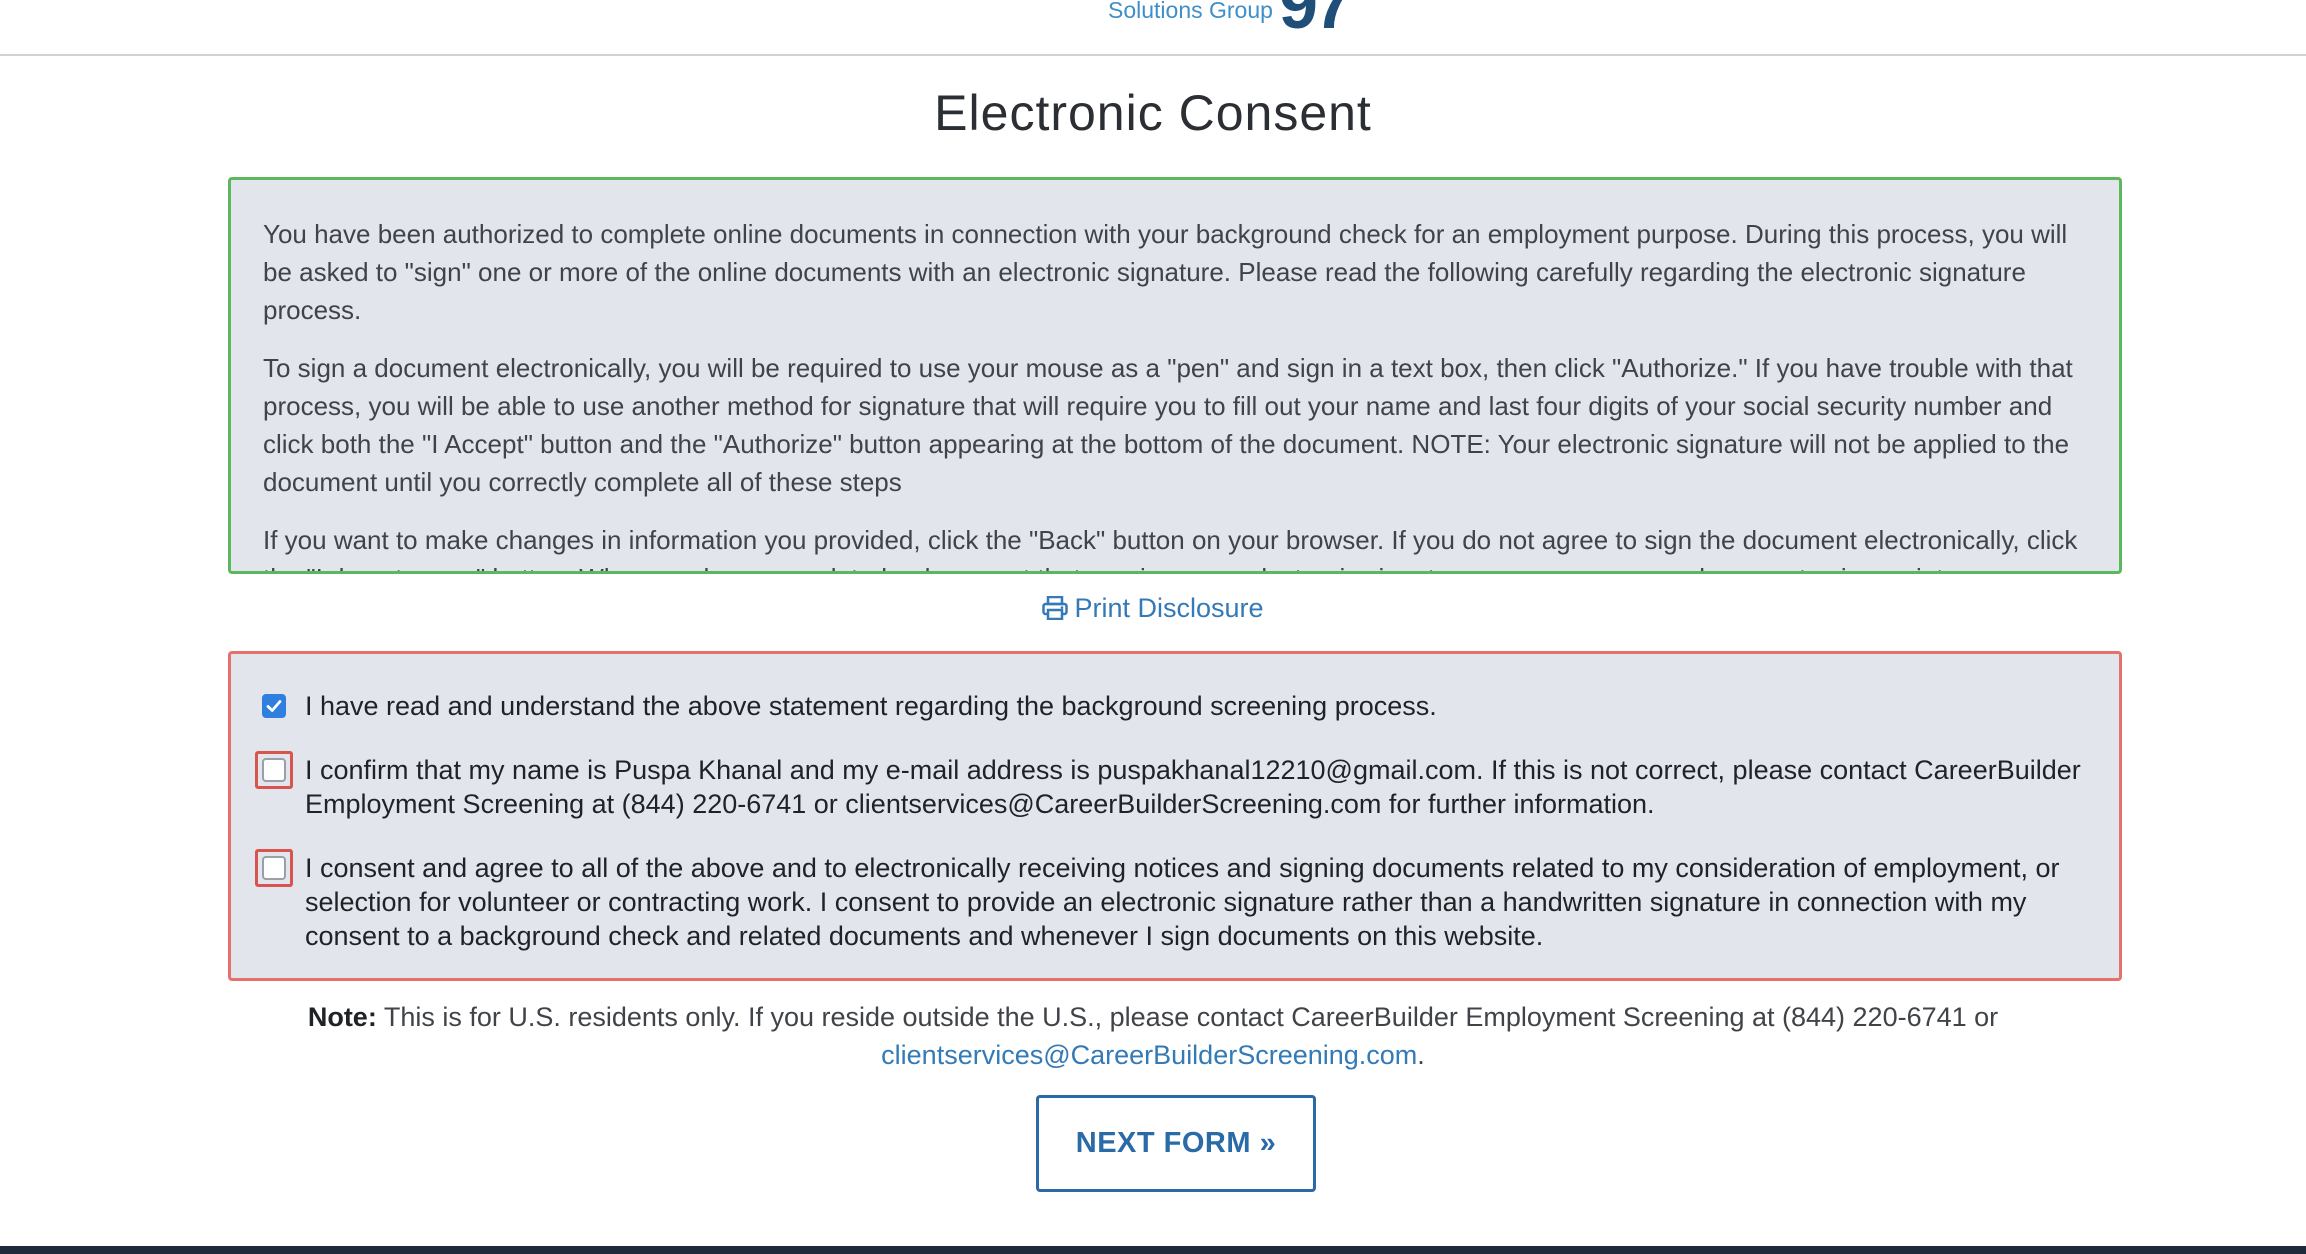 The width and height of the screenshot is (2306, 1254). What do you see at coordinates (1153, 1250) in the screenshot?
I see `footer-bar` at bounding box center [1153, 1250].